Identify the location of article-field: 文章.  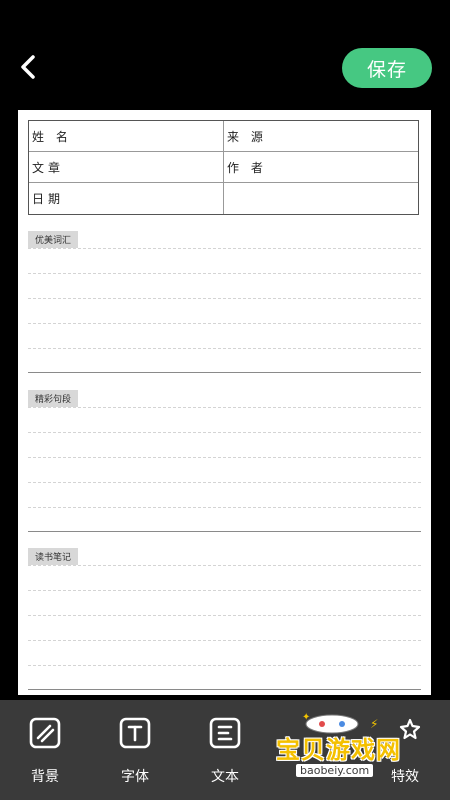
(126, 167).